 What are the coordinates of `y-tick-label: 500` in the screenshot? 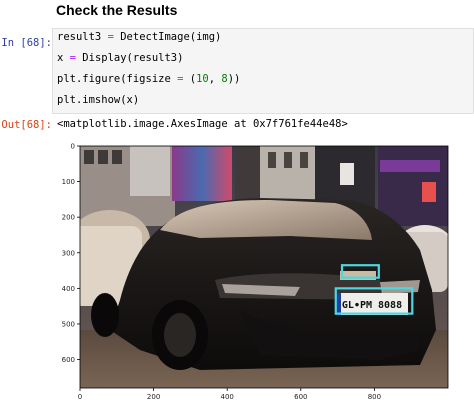 It's located at (68, 324).